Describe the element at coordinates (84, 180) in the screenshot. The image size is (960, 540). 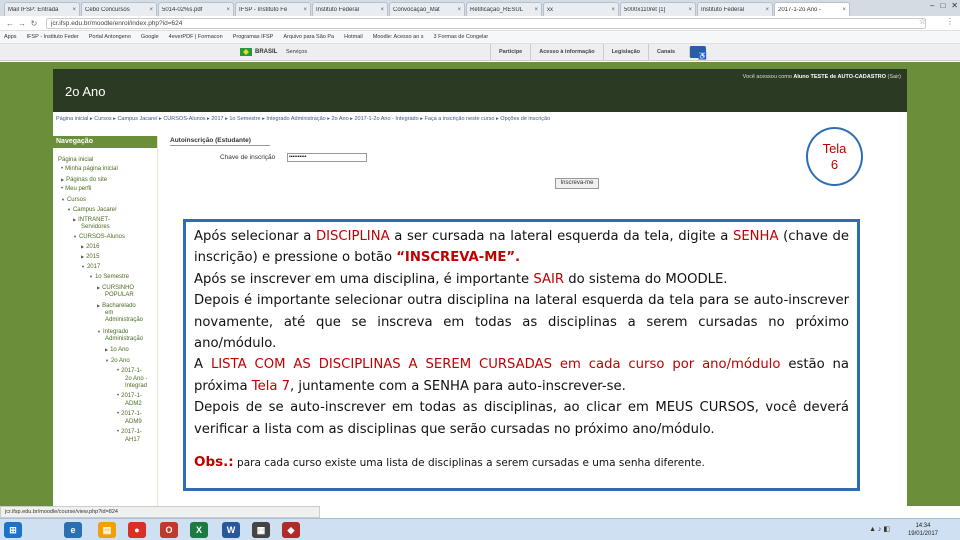
I see `sidebar-nav-item: Páginas do site` at that location.